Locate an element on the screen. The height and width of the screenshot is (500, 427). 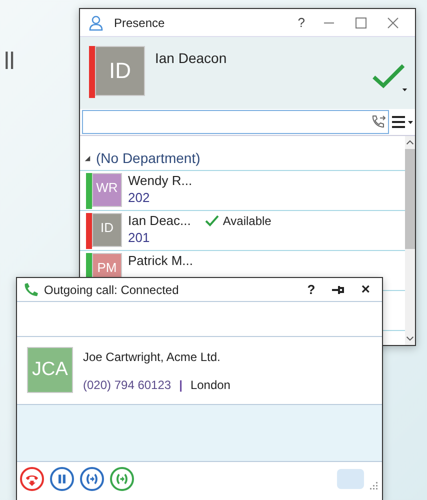
check-icon is located at coordinates (211, 220).